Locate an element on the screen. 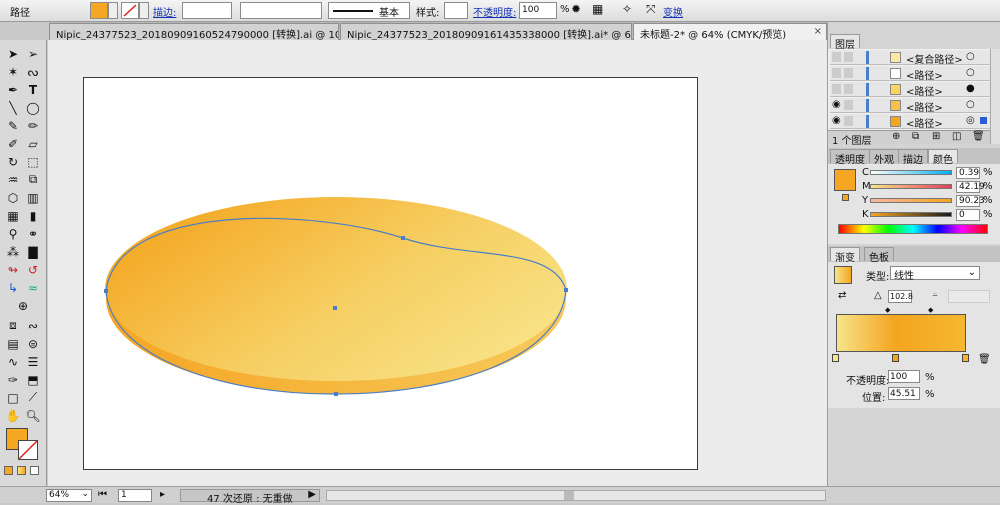  fill-color-box is located at coordinates (845, 180).